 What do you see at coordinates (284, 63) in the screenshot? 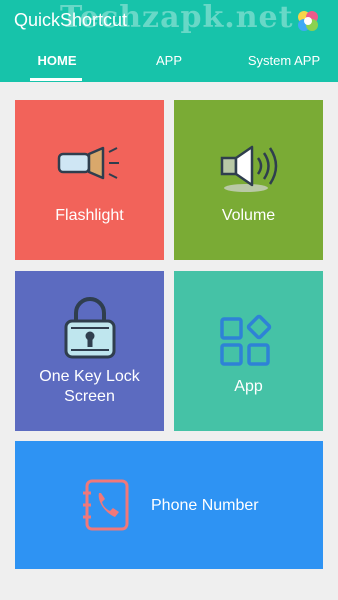
I see `tab-system-app: System APP` at bounding box center [284, 63].